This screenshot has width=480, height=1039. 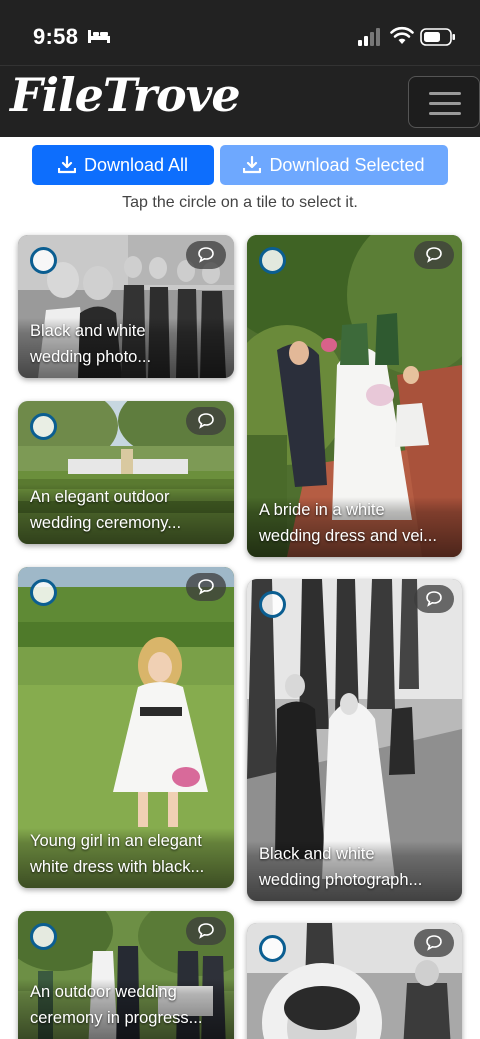 What do you see at coordinates (444, 102) in the screenshot?
I see `menu-toggle-button` at bounding box center [444, 102].